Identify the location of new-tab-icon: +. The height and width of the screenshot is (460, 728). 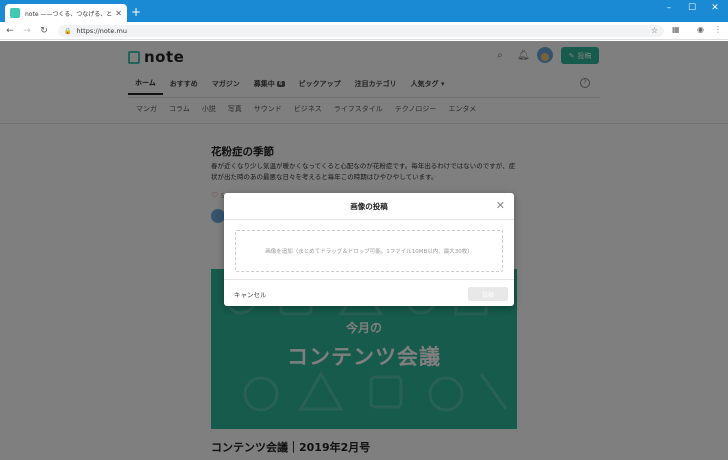
(136, 12).